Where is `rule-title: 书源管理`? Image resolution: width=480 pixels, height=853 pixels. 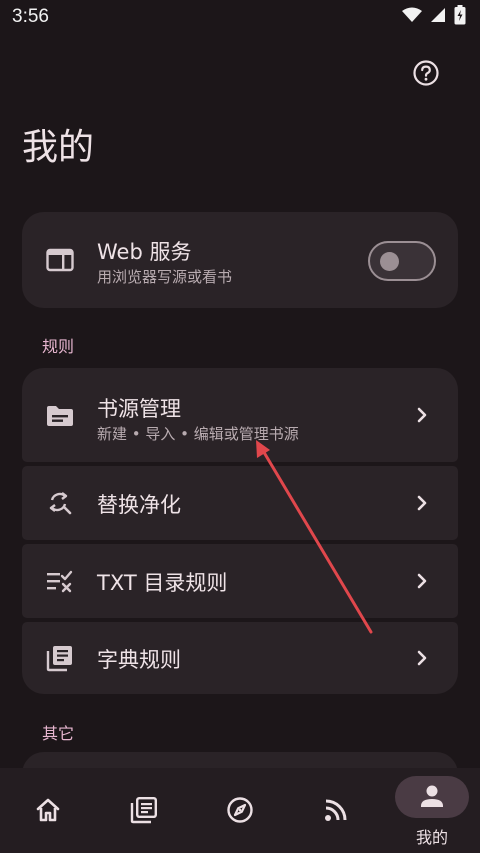 rule-title: 书源管理 is located at coordinates (139, 409).